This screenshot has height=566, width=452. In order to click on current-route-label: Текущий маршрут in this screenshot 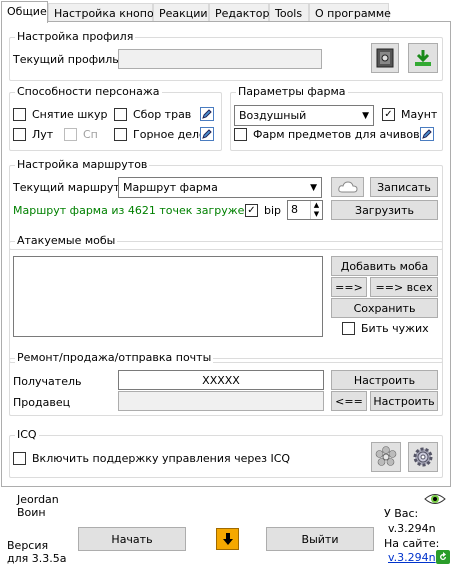, I will do `click(66, 187)`.